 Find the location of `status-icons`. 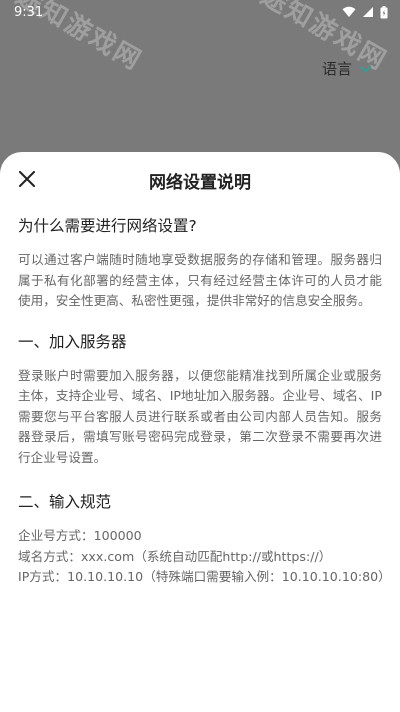

status-icons is located at coordinates (365, 12).